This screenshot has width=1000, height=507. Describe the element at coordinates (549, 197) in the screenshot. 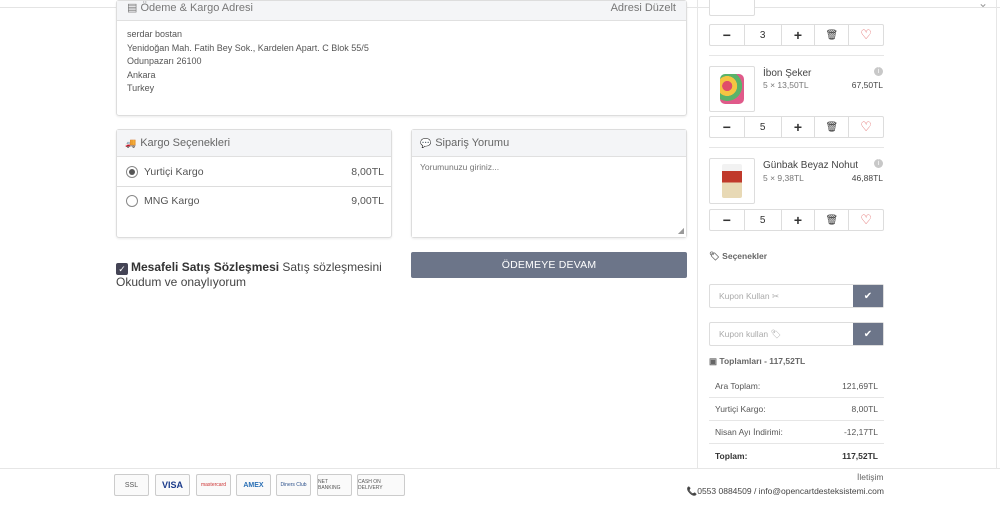

I see `order-comment-input` at that location.